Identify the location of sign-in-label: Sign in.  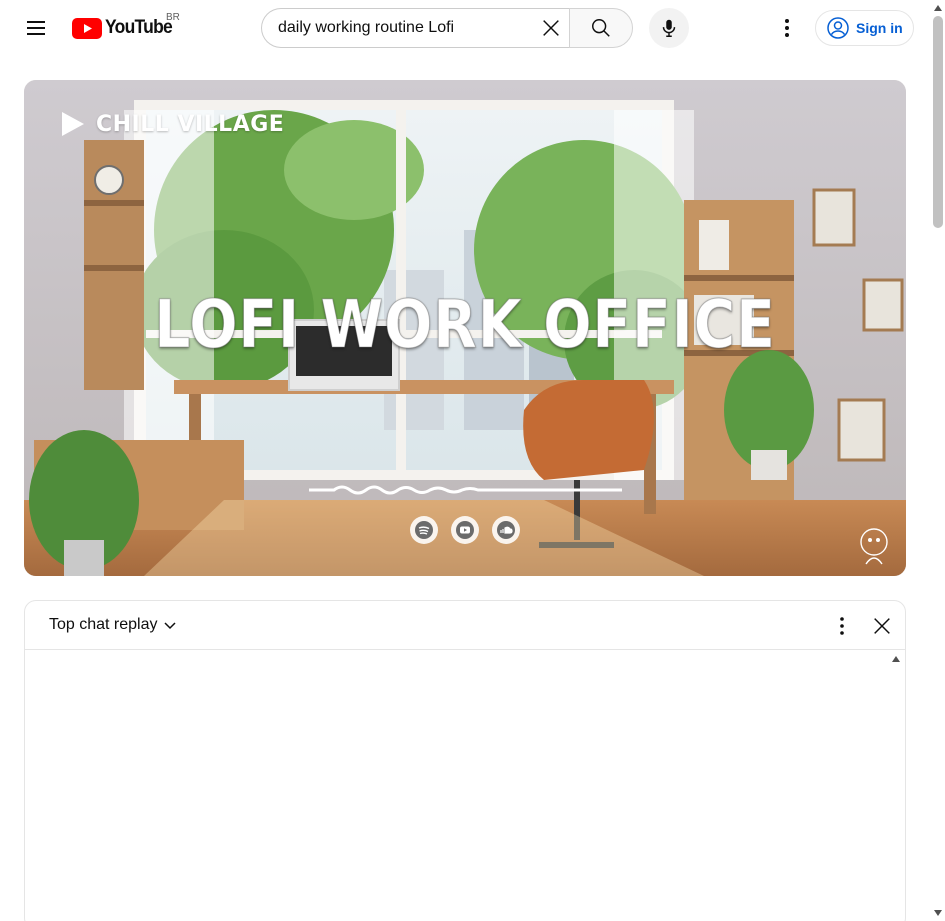
(879, 28).